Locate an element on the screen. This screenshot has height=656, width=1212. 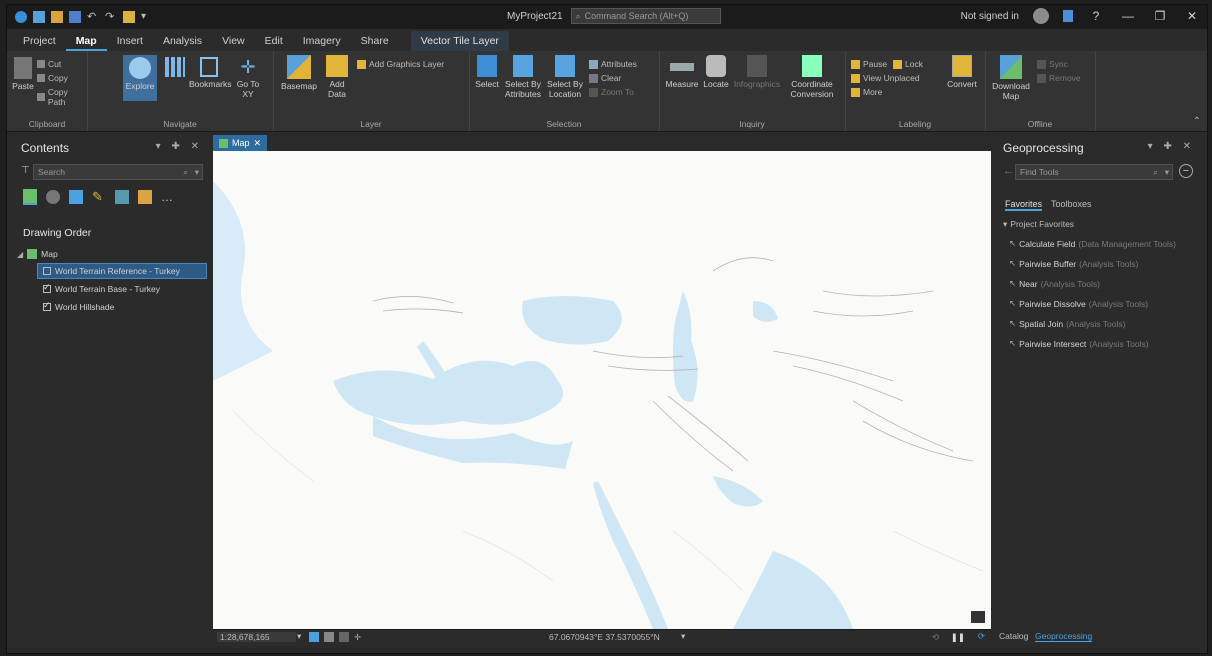
bottom-tab-catalog: Catalog is located at coordinates (1013, 636).